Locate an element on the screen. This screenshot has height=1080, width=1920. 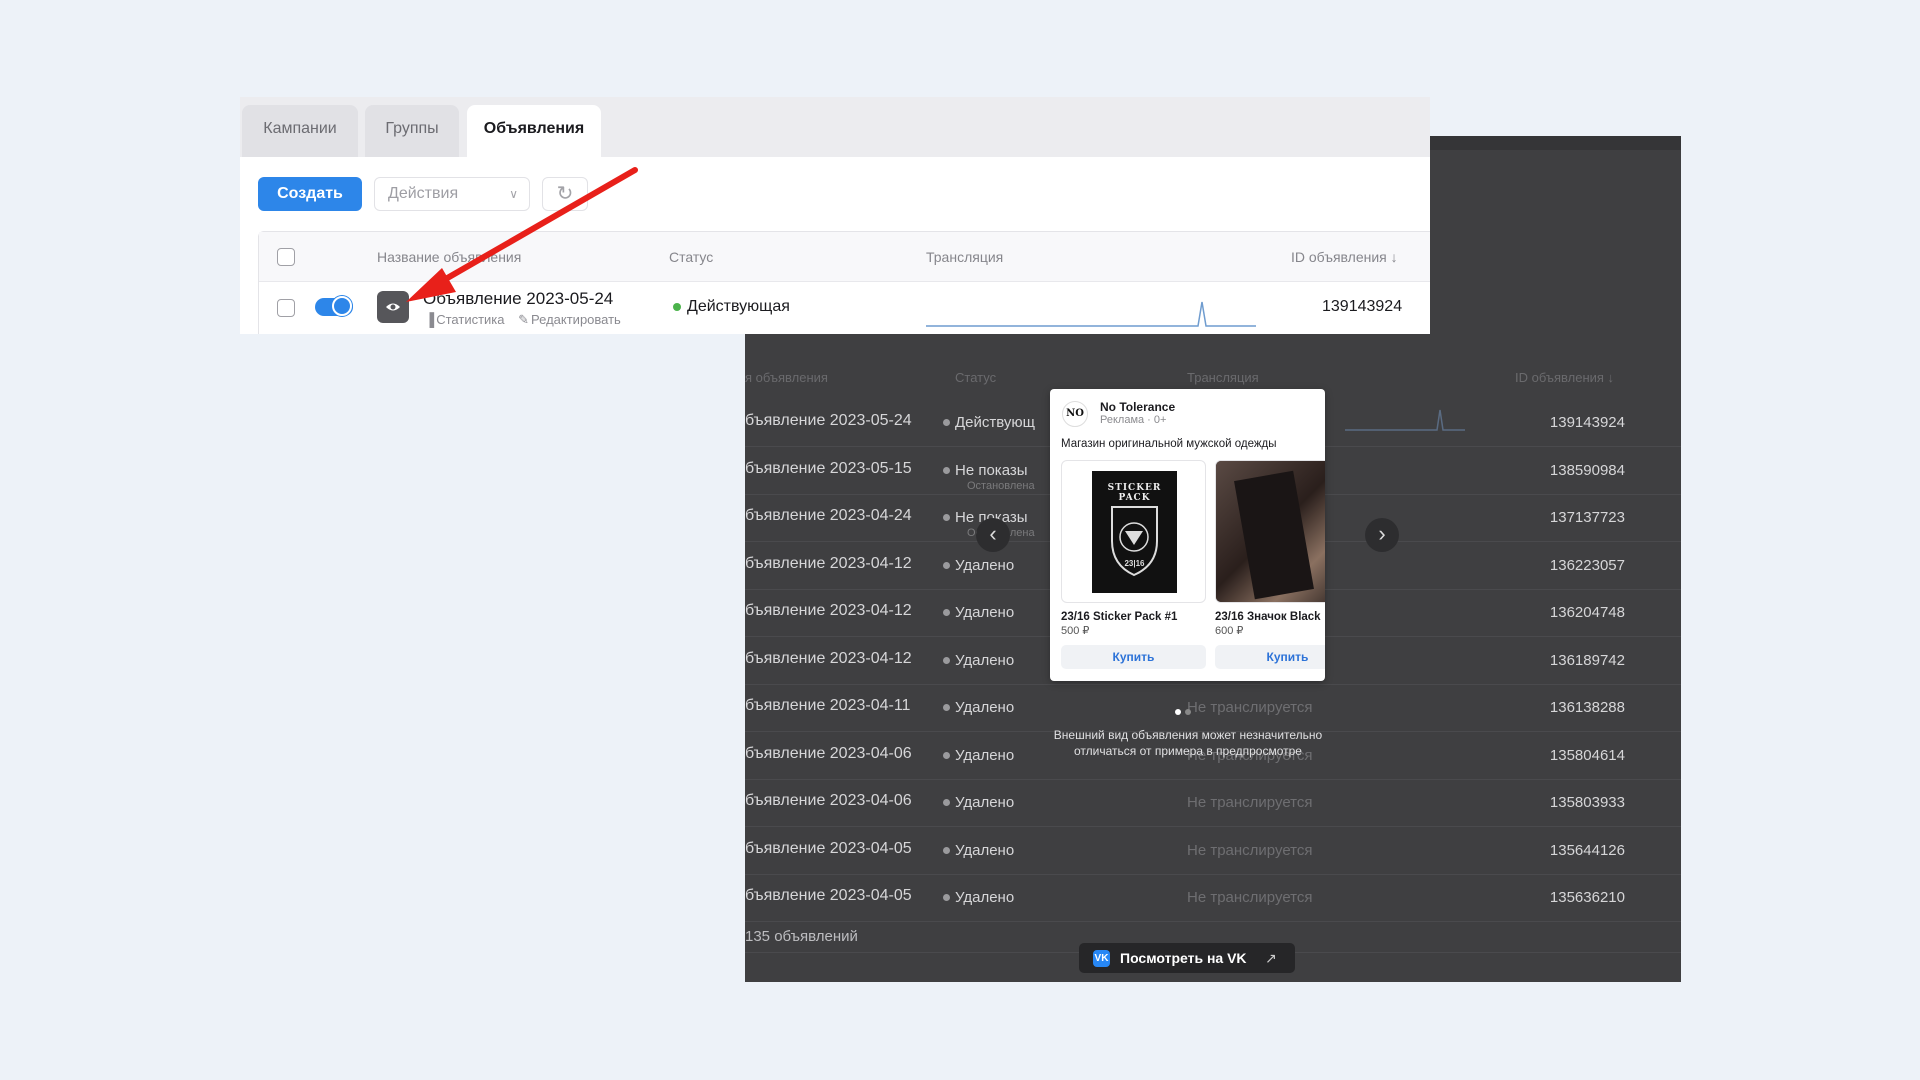
backdrop-ads-count: 135 объявлений is located at coordinates (801, 936).